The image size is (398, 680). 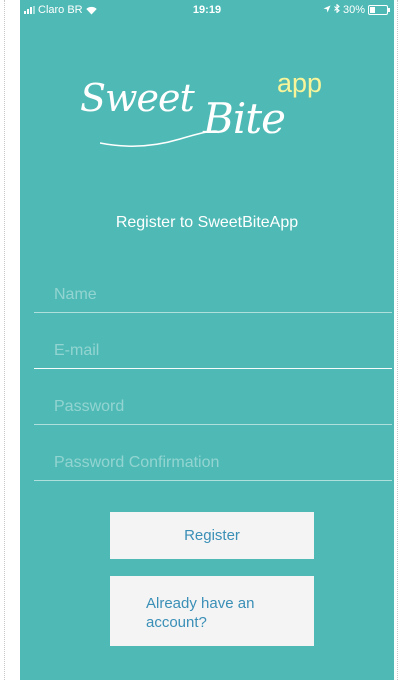 What do you see at coordinates (213, 452) in the screenshot?
I see `password-confirmation-field-container` at bounding box center [213, 452].